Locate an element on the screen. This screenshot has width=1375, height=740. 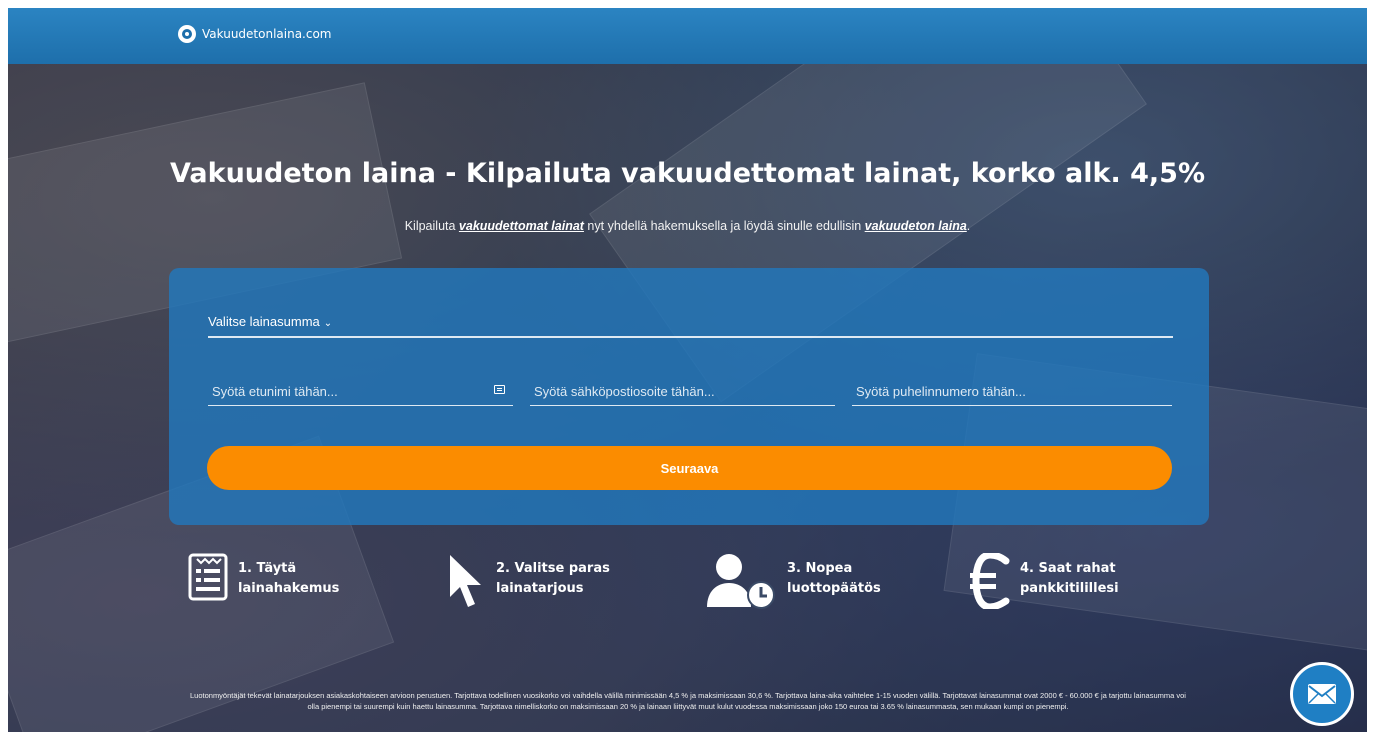
step-text: 3. Nopea luottopäätös is located at coordinates (834, 576).